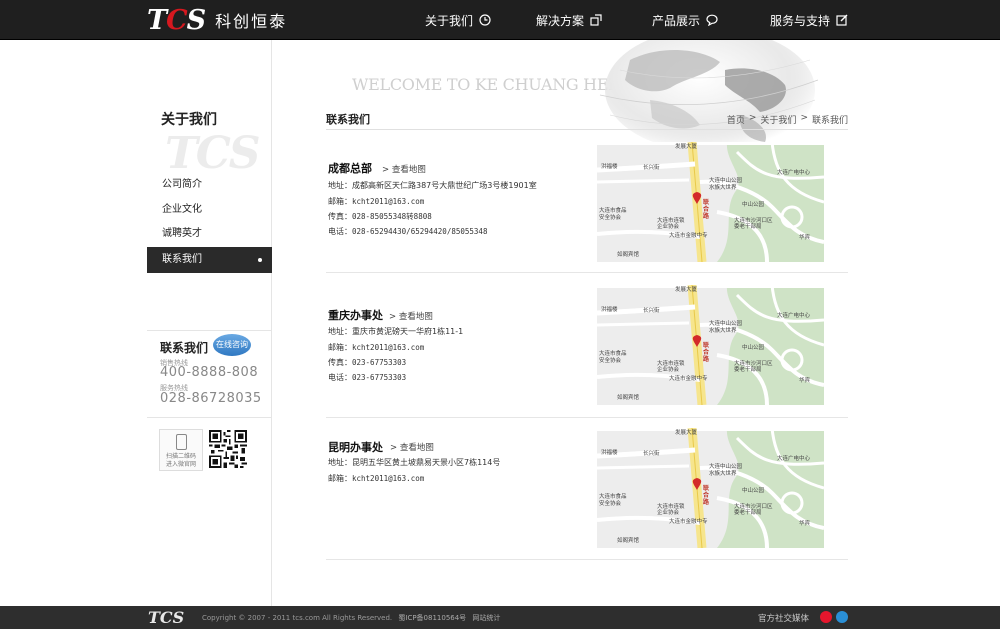  I want to click on office-phone: 电话：023-67753303, so click(367, 377).